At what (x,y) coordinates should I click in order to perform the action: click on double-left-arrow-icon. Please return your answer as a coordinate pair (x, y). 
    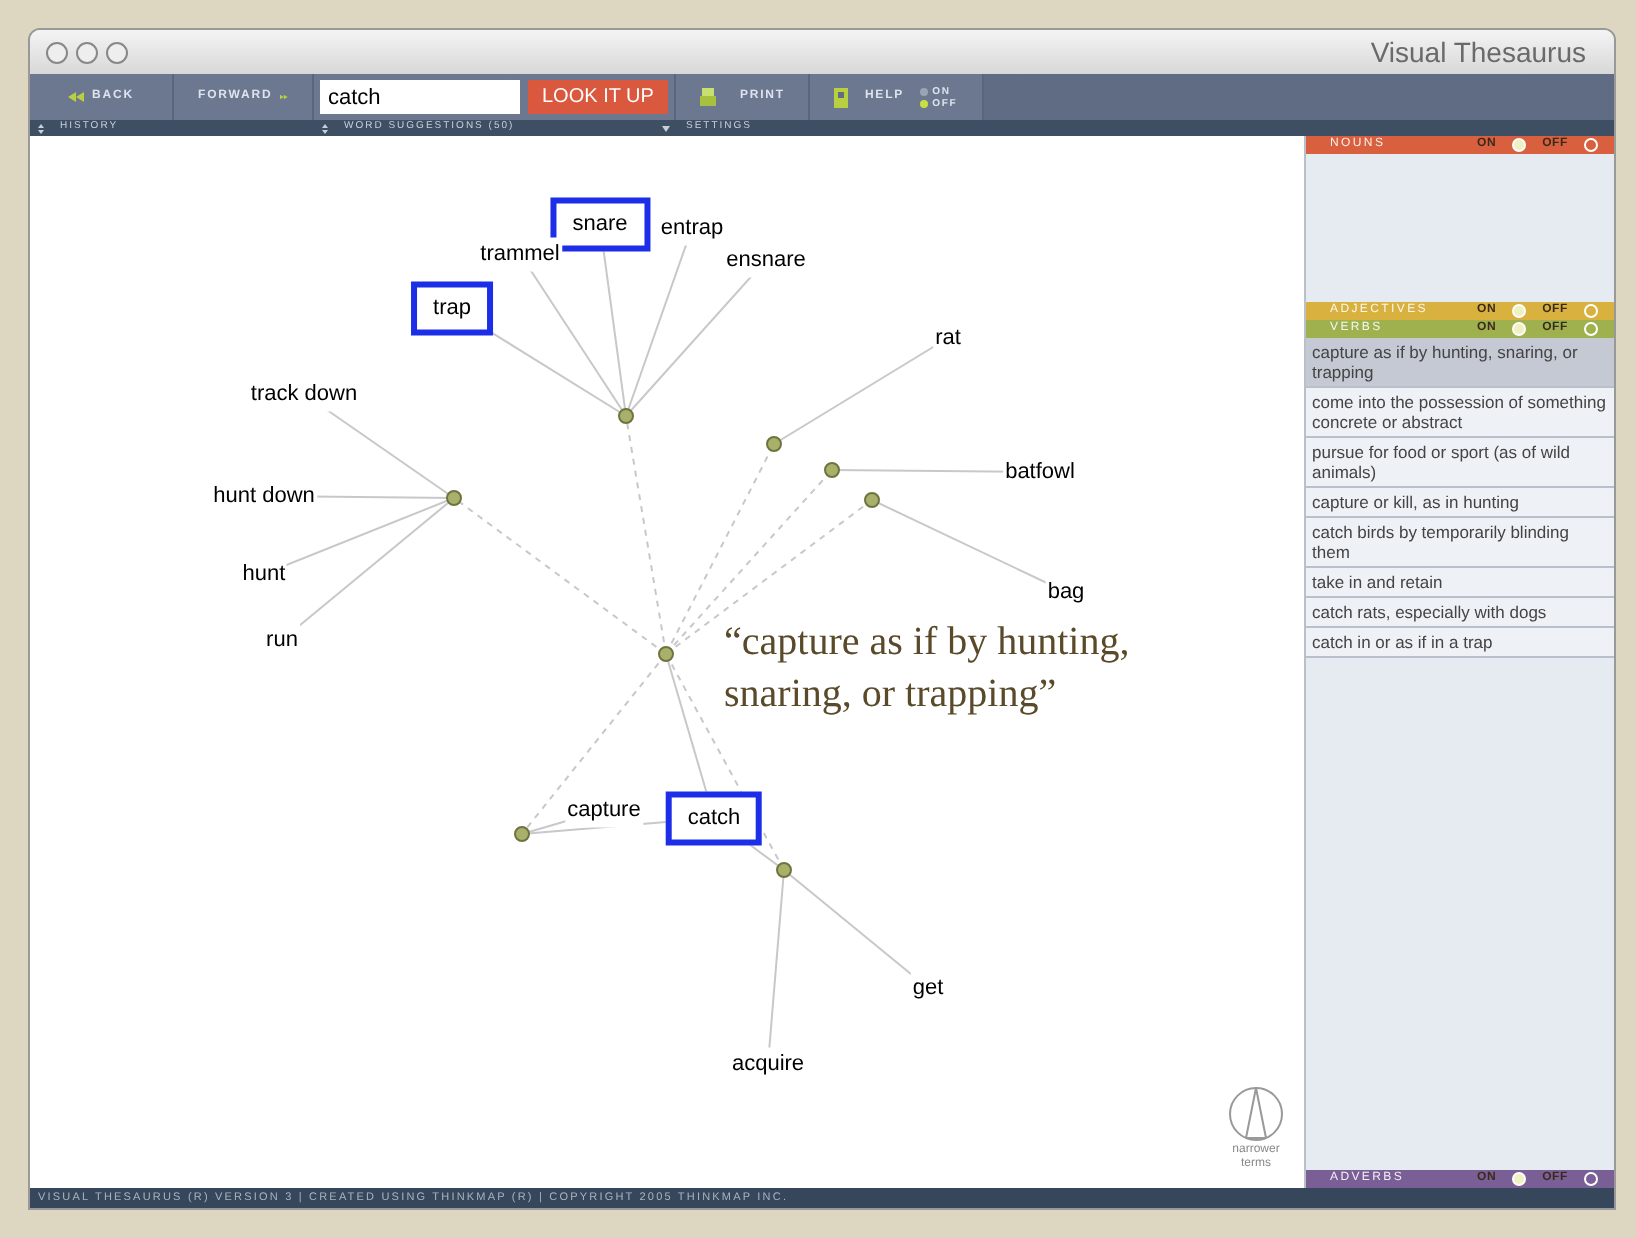
    Looking at the image, I should click on (76, 97).